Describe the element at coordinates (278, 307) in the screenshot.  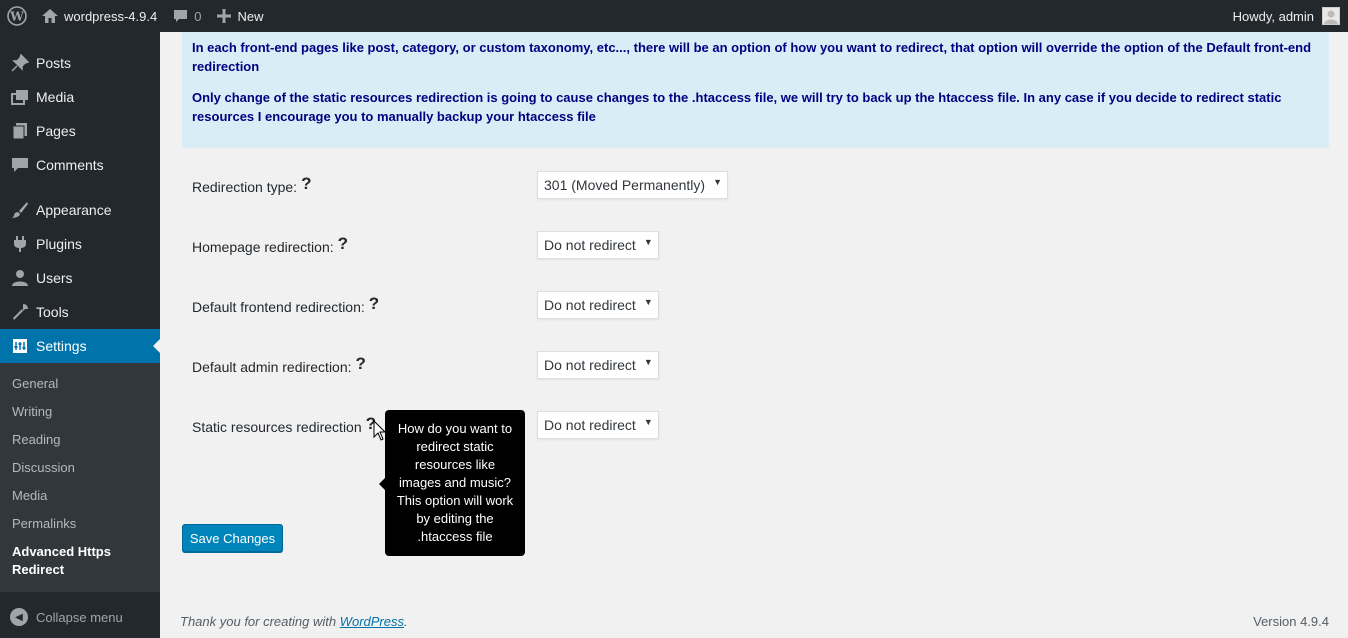
I see `row-label-text: Default frontend redirection:` at that location.